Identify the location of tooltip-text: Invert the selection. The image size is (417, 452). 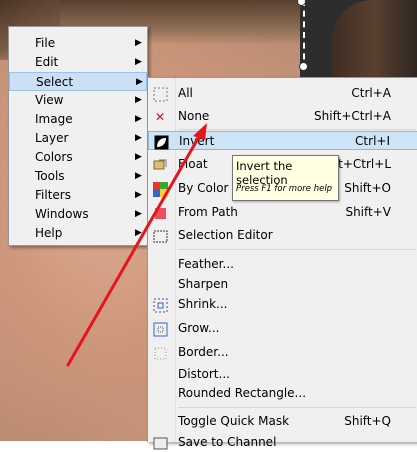
(264, 173).